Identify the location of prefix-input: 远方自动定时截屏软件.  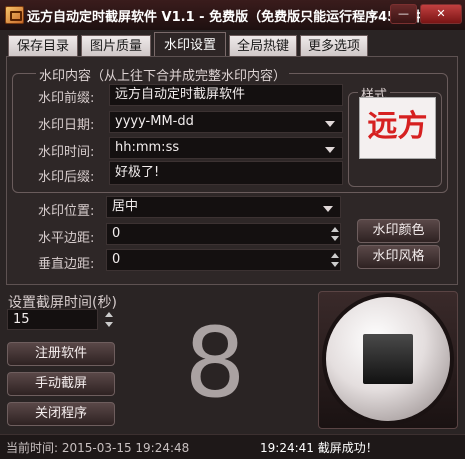
(226, 95).